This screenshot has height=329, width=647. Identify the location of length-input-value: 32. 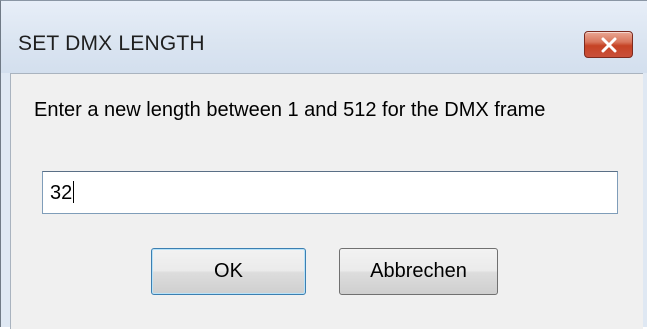
(62, 192).